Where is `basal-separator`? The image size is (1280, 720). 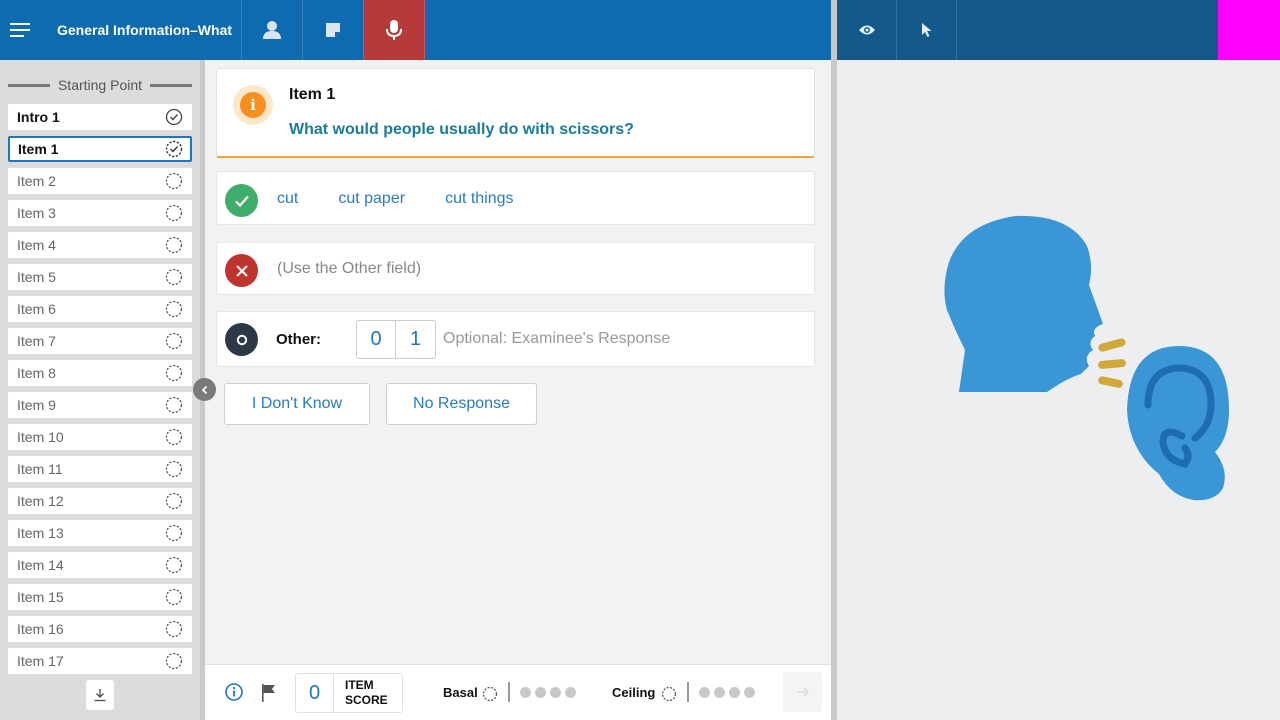 basal-separator is located at coordinates (509, 692).